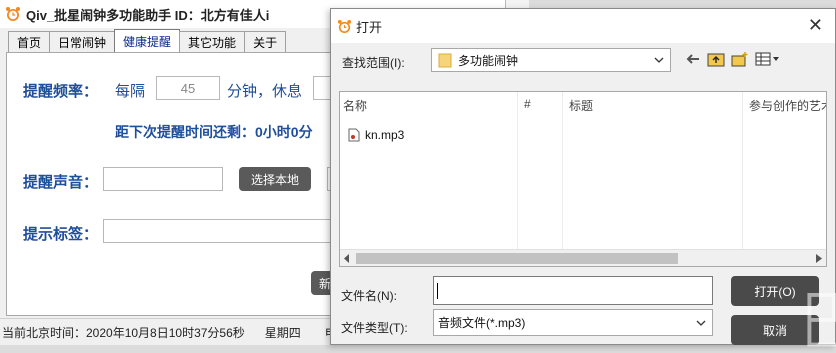 The height and width of the screenshot is (353, 836). I want to click on filetype-label: 文件类型(T):, so click(374, 328).